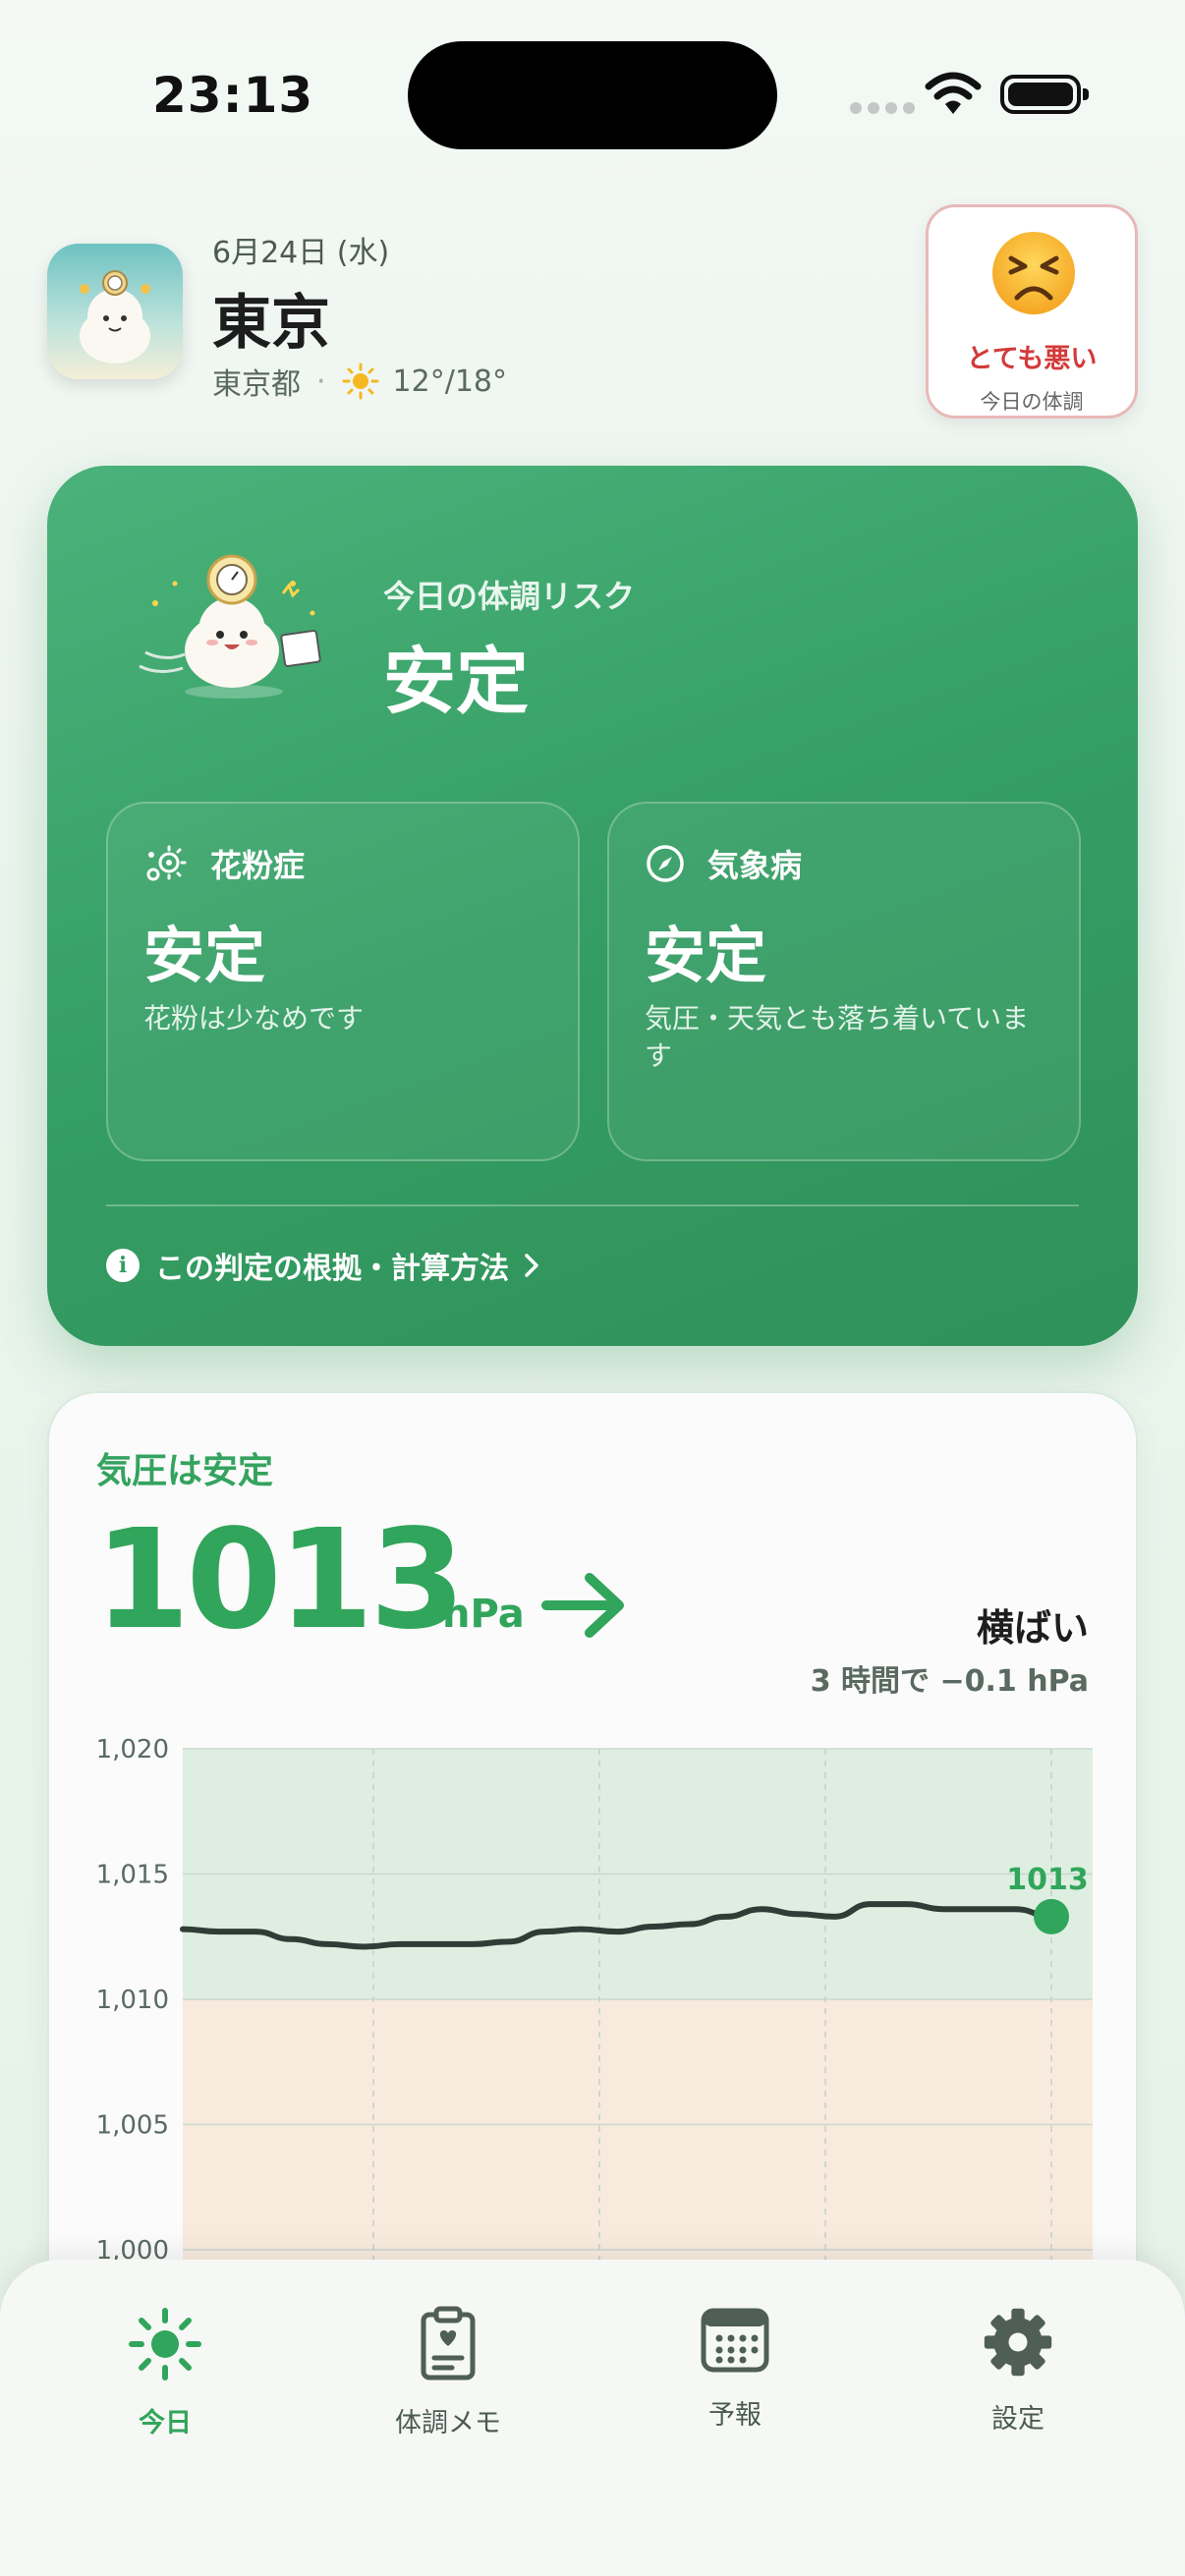  Describe the element at coordinates (755, 865) in the screenshot. I see `weather-sickness-title: 気象病` at that location.